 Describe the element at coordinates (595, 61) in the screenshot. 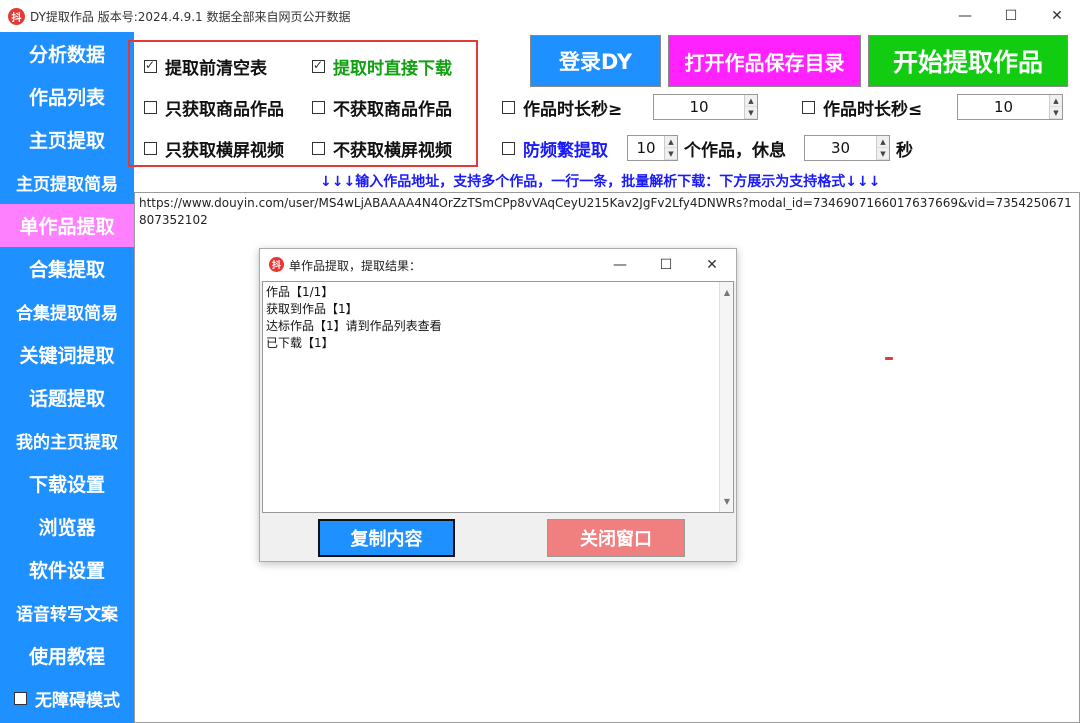

I see `login-button: 登录DY` at that location.